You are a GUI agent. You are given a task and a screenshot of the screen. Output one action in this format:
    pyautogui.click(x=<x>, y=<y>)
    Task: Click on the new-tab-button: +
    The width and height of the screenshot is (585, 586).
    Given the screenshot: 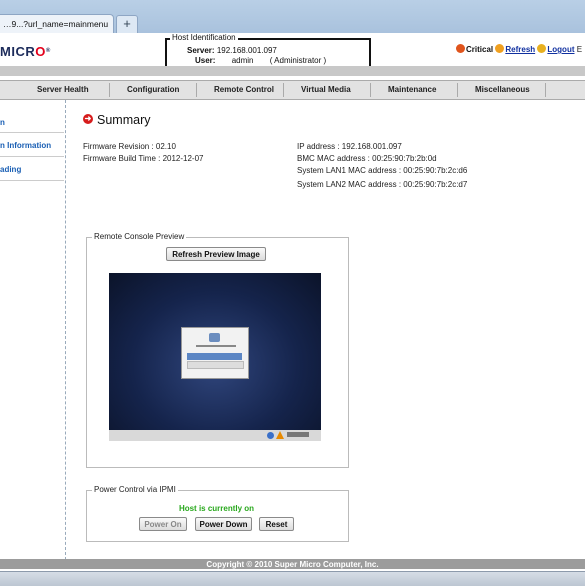 What is the action you would take?
    pyautogui.click(x=127, y=24)
    